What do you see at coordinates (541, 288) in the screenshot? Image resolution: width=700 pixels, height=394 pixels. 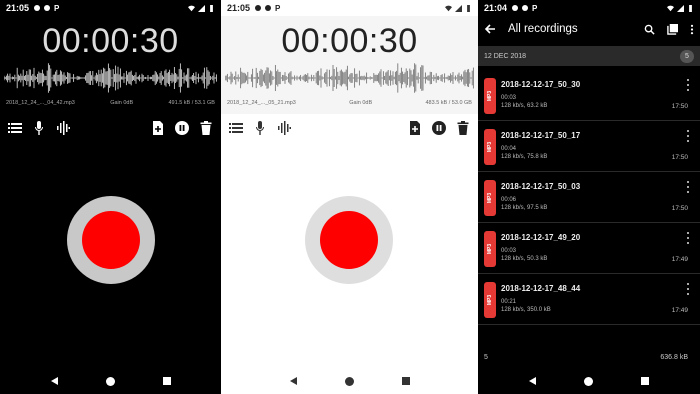 I see `recording-name: 2018-12-12-17_48_44` at bounding box center [541, 288].